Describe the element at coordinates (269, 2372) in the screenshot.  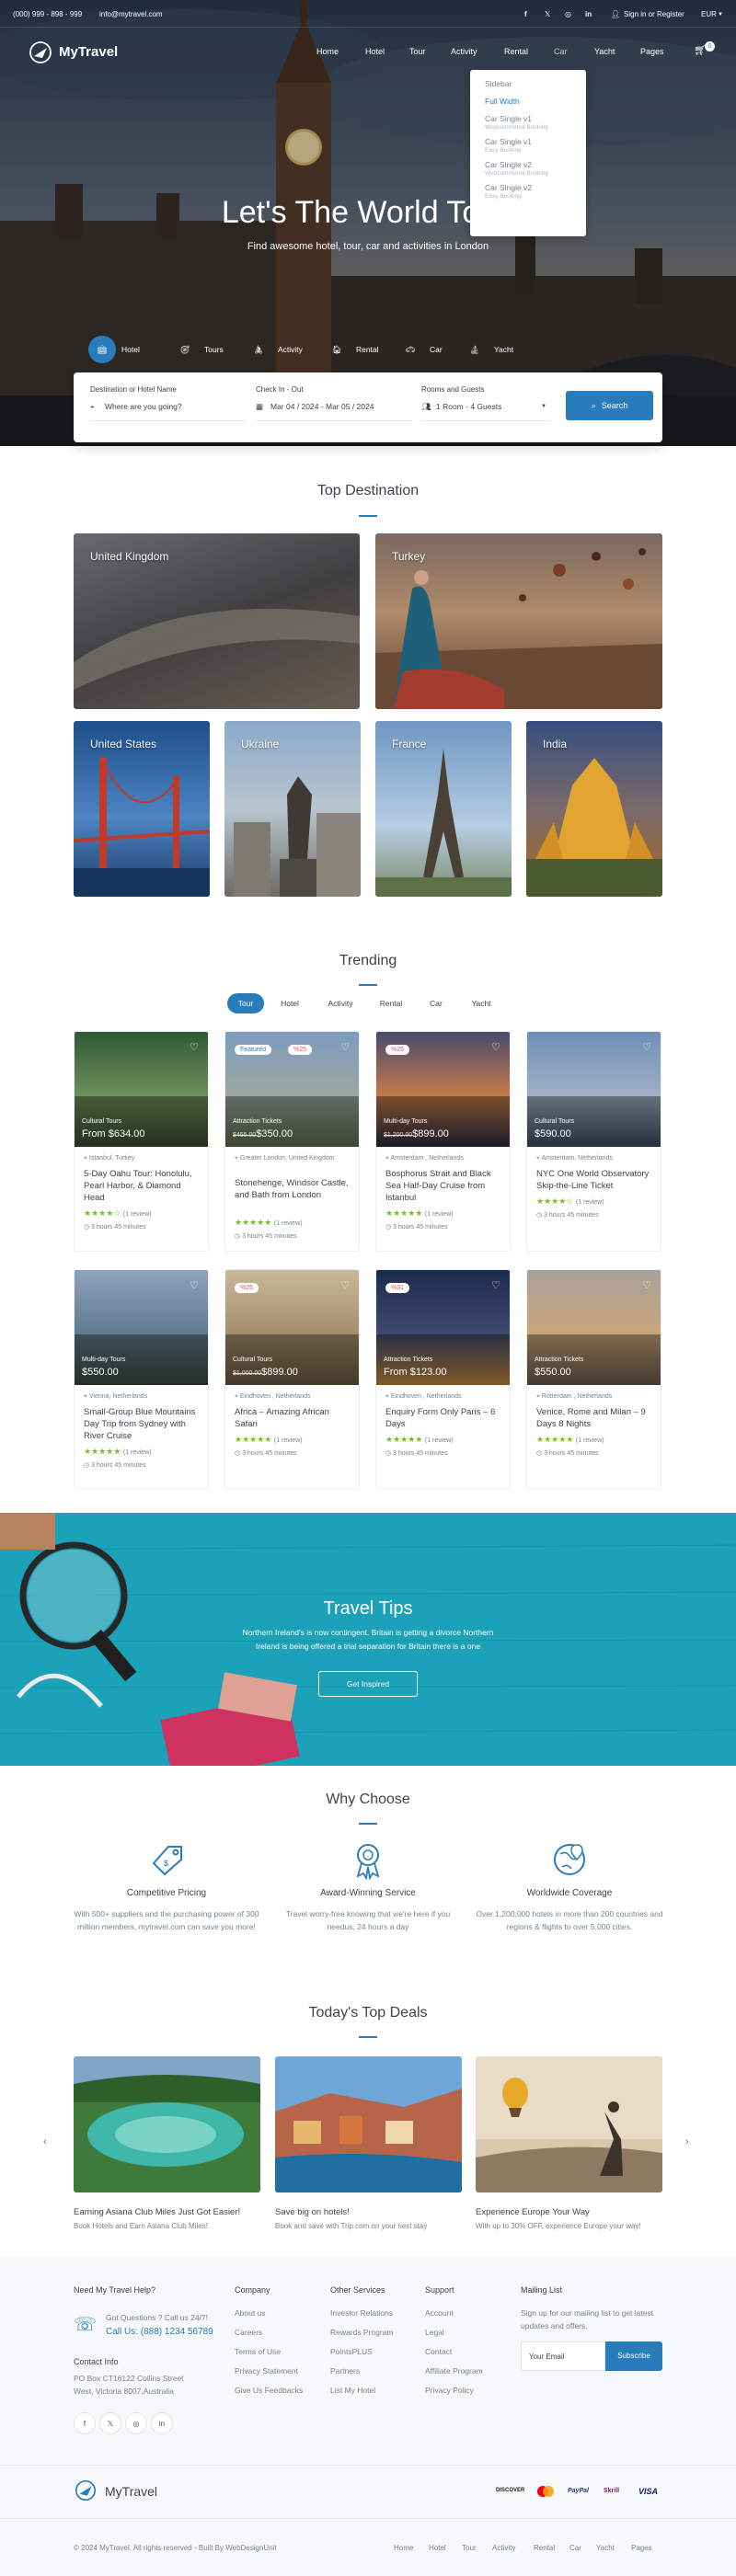
I see `footer-link: Privacy Statement` at that location.